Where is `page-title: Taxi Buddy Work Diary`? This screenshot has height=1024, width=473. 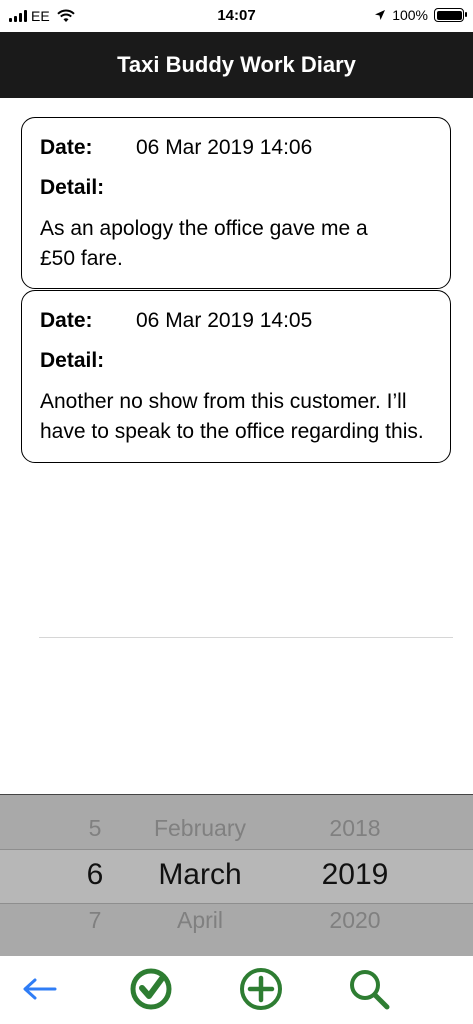 page-title: Taxi Buddy Work Diary is located at coordinates (236, 64).